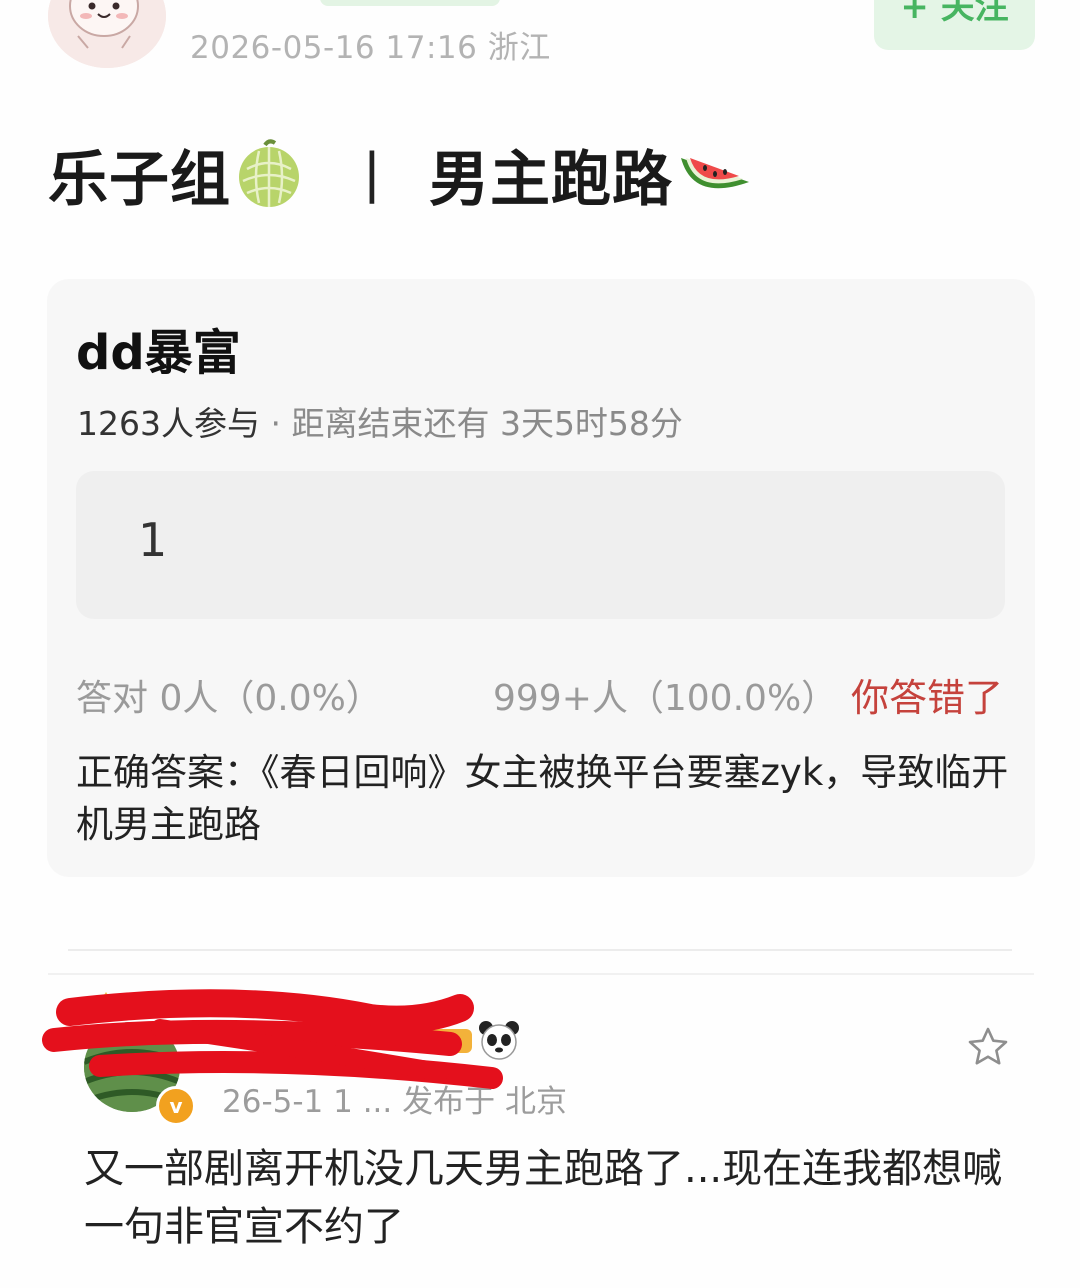  I want to click on countdown-text: · 距离结束还有 3天5时58分, so click(471, 423).